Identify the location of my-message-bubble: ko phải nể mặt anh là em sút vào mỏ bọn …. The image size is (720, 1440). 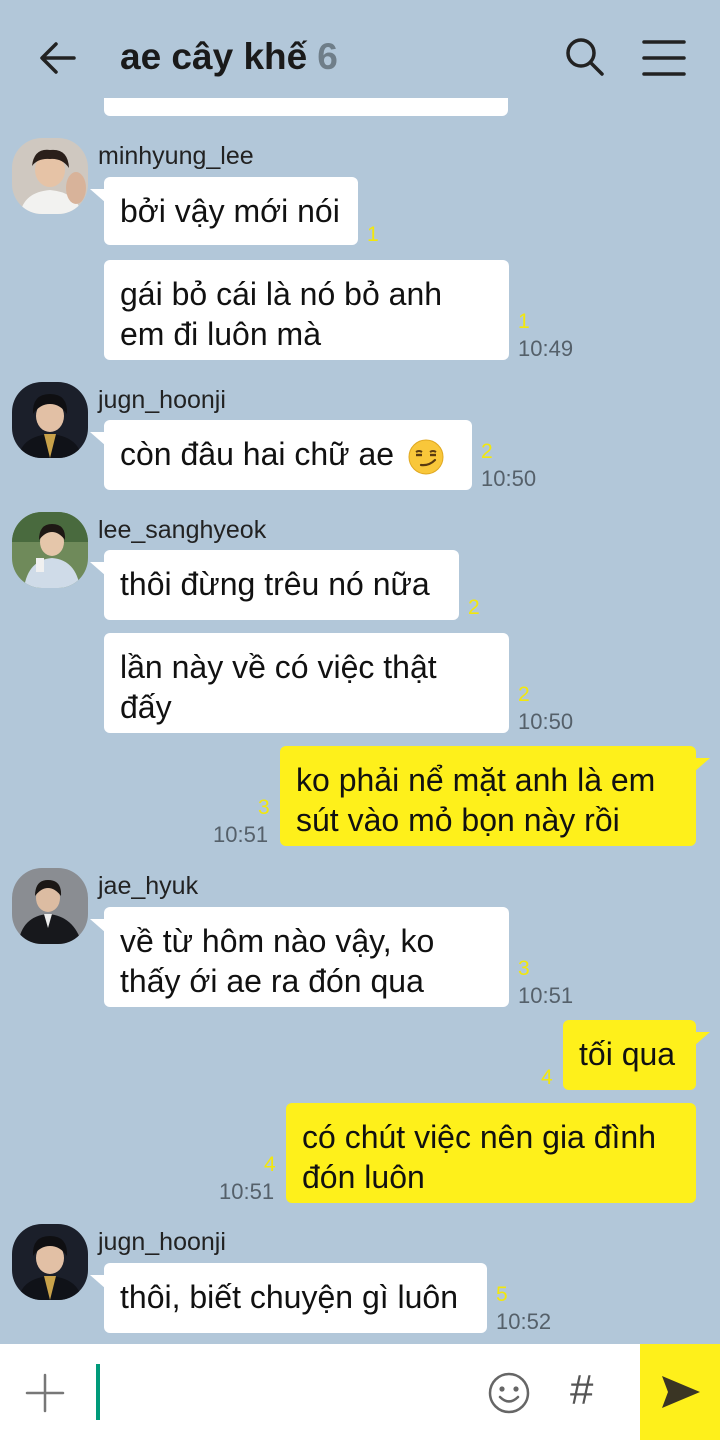
(495, 796).